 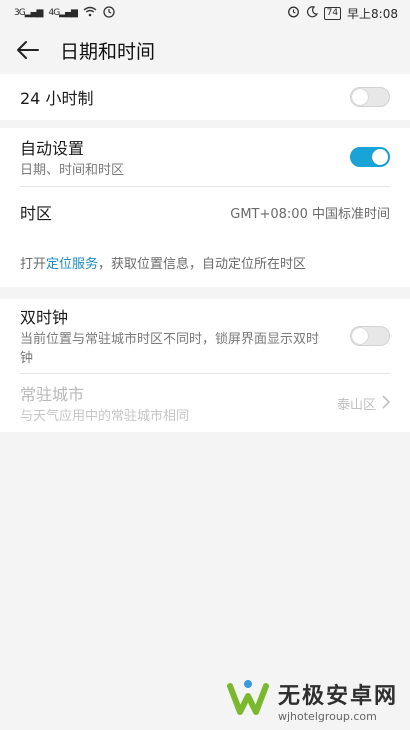 I want to click on dual-clock-row: 双时钟 当前位置与常驻城市时区不同时，锁屏界面显示双时钟, so click(x=205, y=336).